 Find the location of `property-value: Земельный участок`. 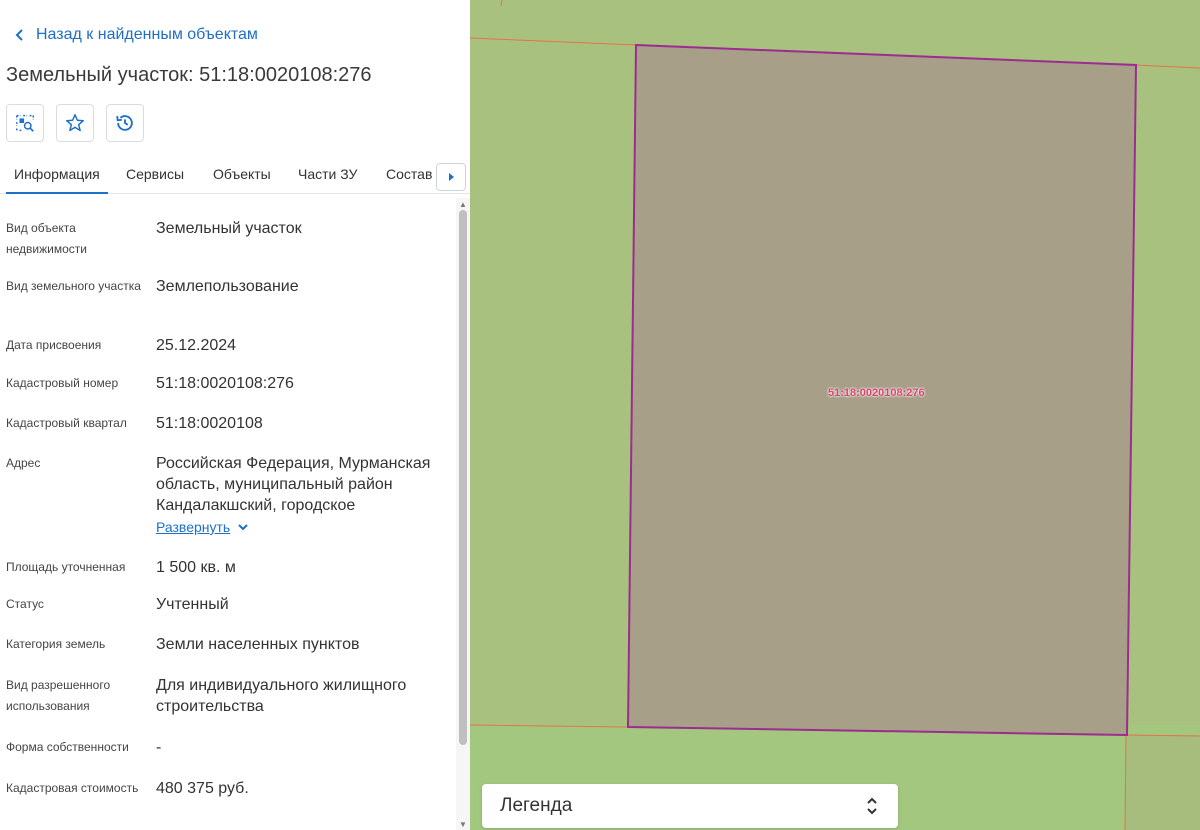

property-value: Земельный участок is located at coordinates (229, 228).